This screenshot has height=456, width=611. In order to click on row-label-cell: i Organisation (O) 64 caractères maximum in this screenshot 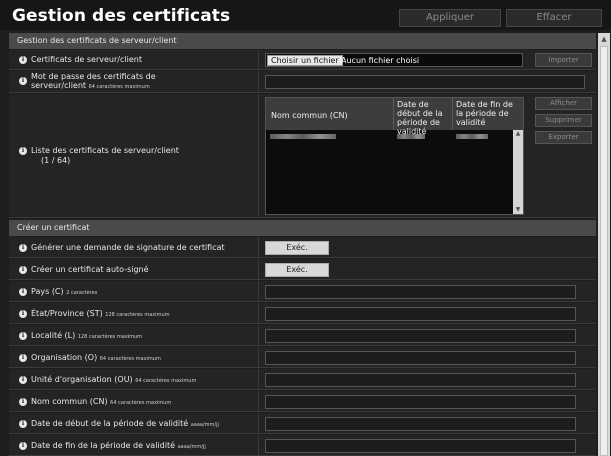, I will do `click(134, 357)`.